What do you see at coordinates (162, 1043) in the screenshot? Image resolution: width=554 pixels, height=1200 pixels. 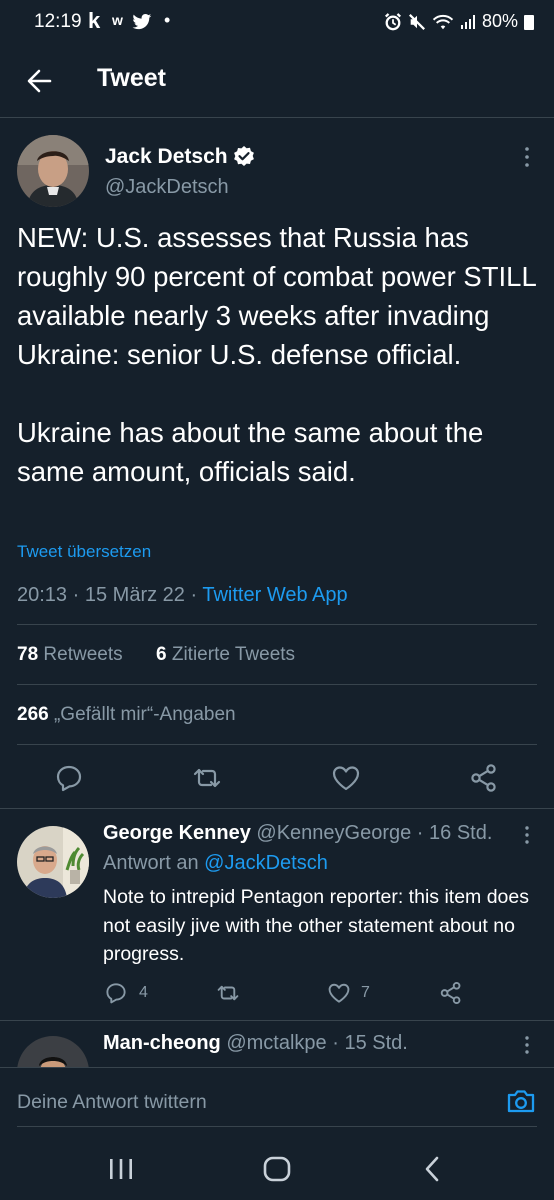 I see `reply-2-author-name: Man-cheong` at bounding box center [162, 1043].